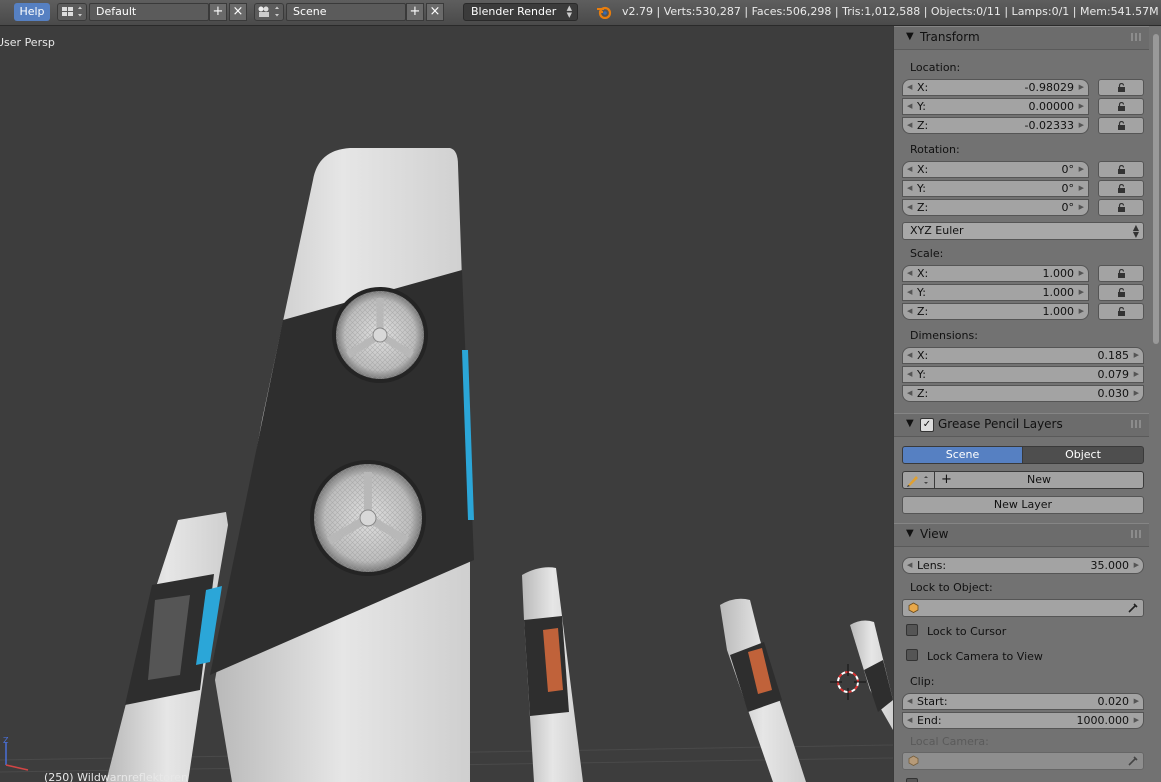 The height and width of the screenshot is (782, 1161). Describe the element at coordinates (995, 125) in the screenshot. I see `location-z-field: ◀ Z: -0.02333 ▶` at that location.